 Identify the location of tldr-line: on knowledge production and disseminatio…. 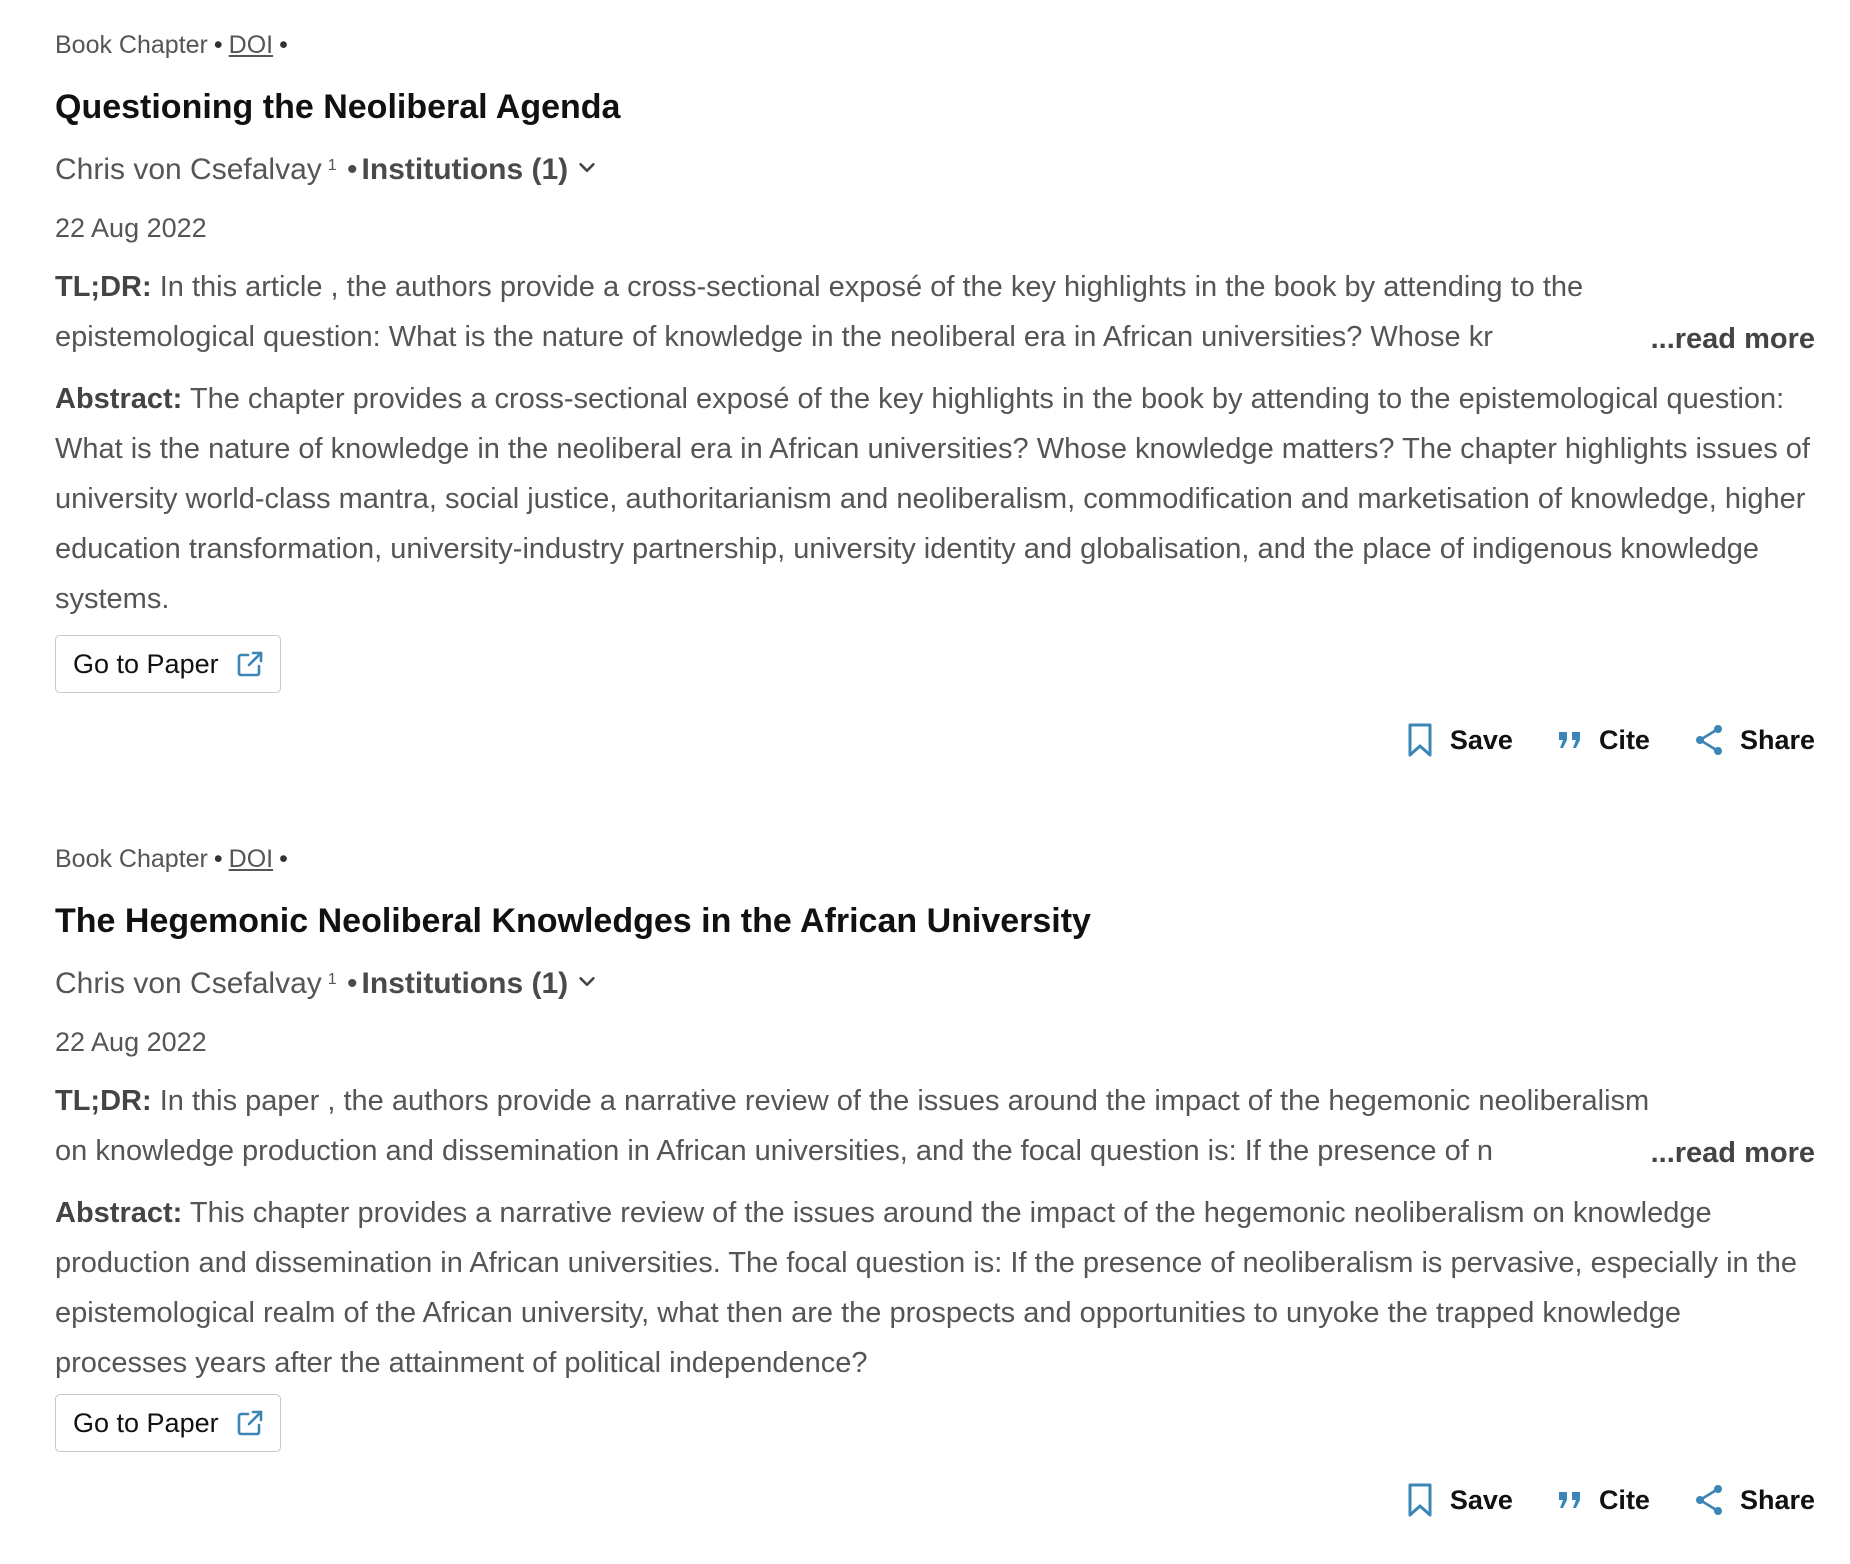
(935, 1151).